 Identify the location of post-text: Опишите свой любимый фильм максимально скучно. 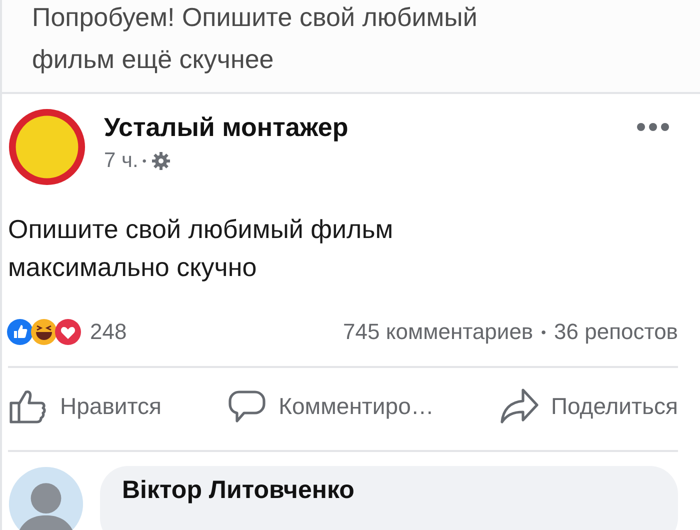
(201, 248).